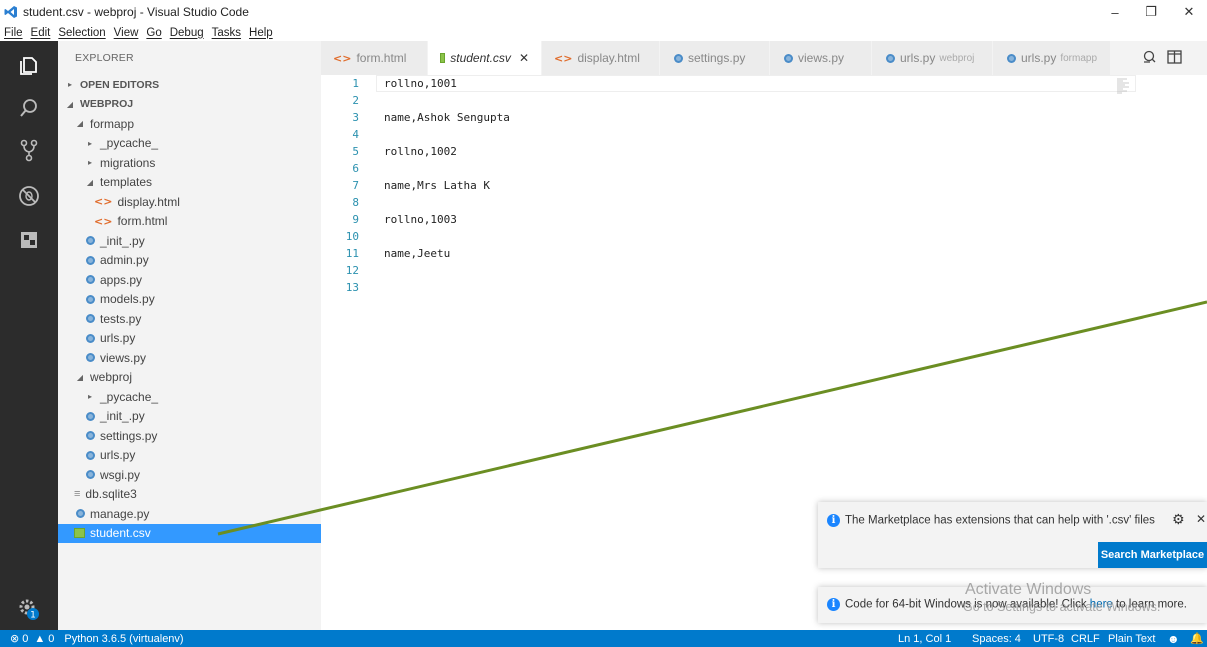 This screenshot has width=1207, height=647. Describe the element at coordinates (41, 33) in the screenshot. I see `menu-edit: Edit` at that location.